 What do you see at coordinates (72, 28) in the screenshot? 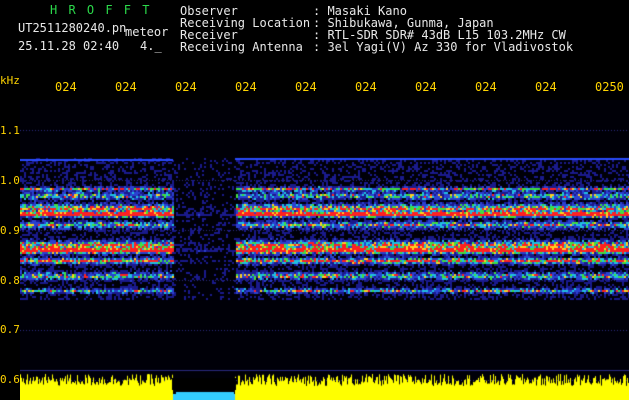
I see `file-name: UT2511280240.pn` at bounding box center [72, 28].